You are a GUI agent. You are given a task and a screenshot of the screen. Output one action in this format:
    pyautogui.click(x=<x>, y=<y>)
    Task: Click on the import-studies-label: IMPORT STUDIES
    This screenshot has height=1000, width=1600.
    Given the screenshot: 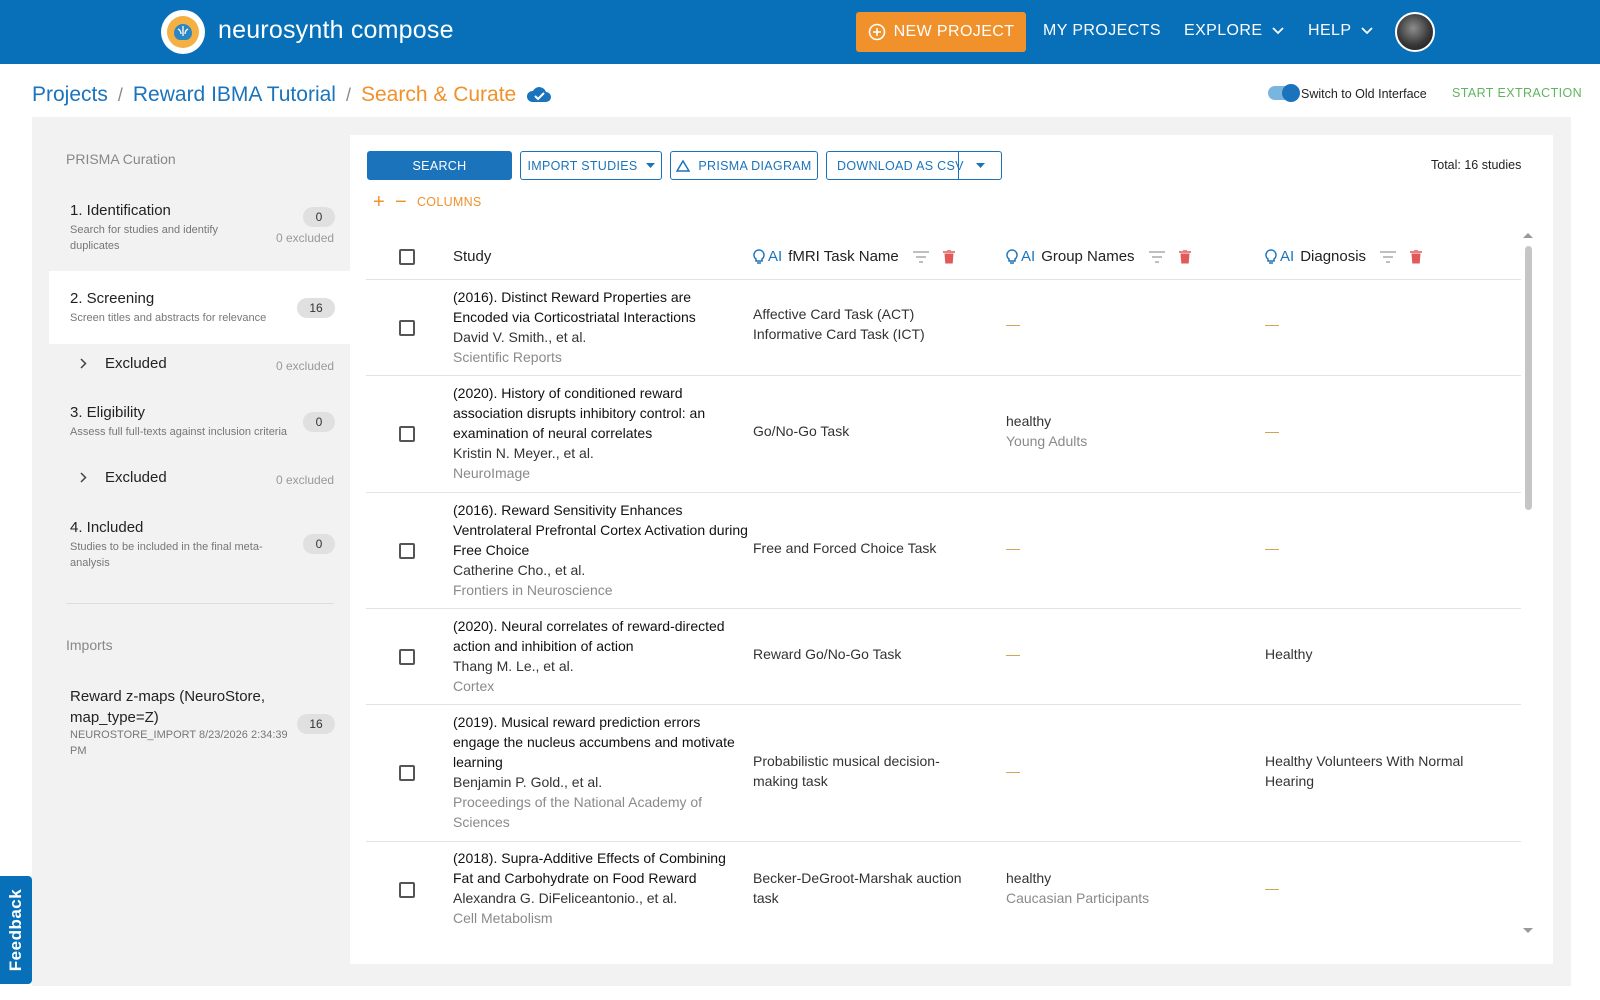 What is the action you would take?
    pyautogui.click(x=582, y=165)
    